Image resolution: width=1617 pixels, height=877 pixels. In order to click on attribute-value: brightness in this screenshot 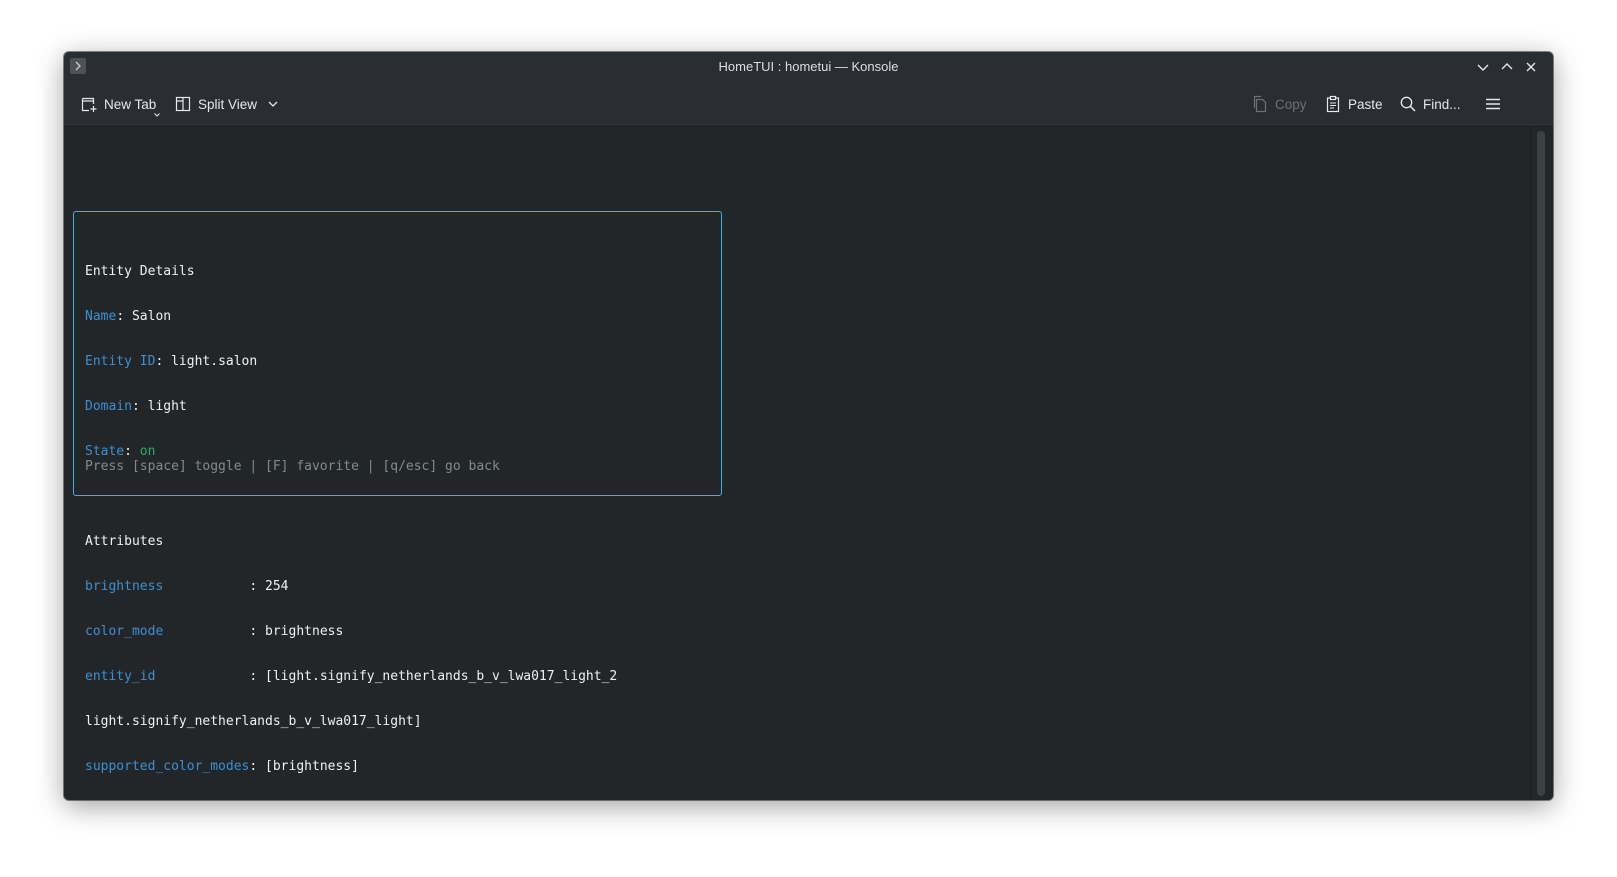, I will do `click(304, 631)`.